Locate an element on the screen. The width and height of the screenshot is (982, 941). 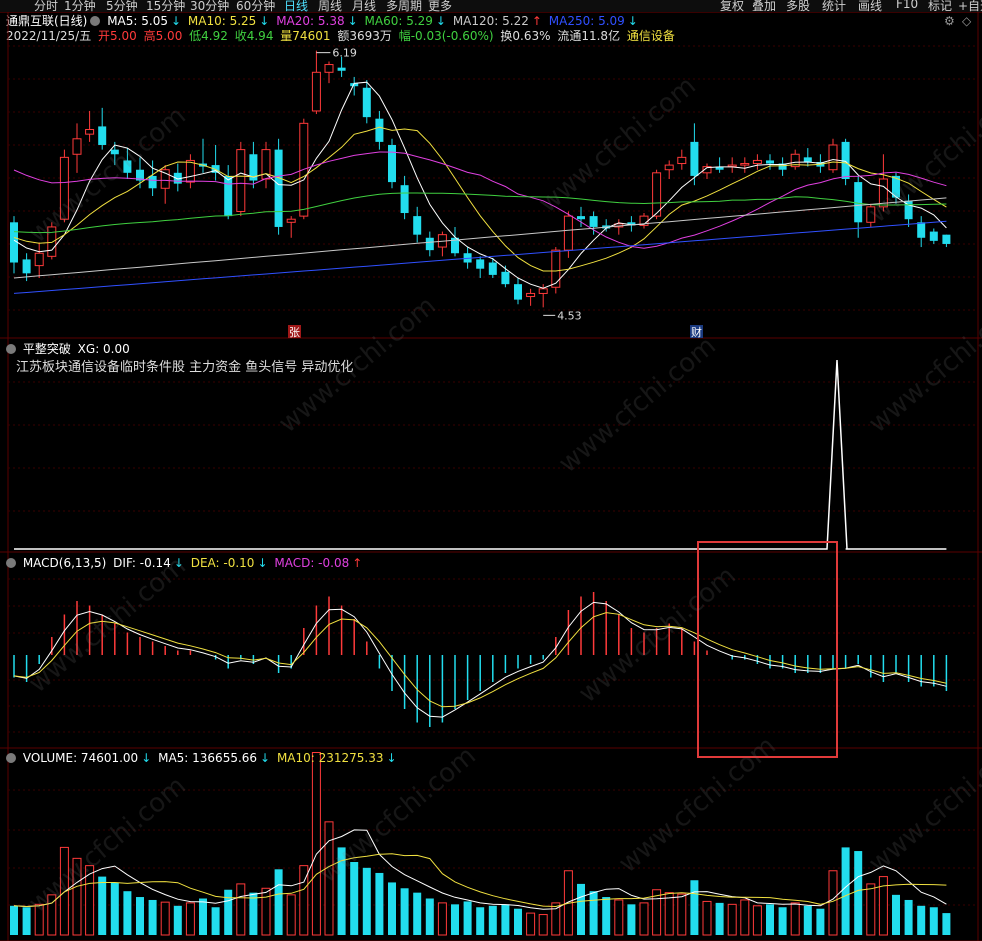
volume-ma10-line is located at coordinates (480, 880).